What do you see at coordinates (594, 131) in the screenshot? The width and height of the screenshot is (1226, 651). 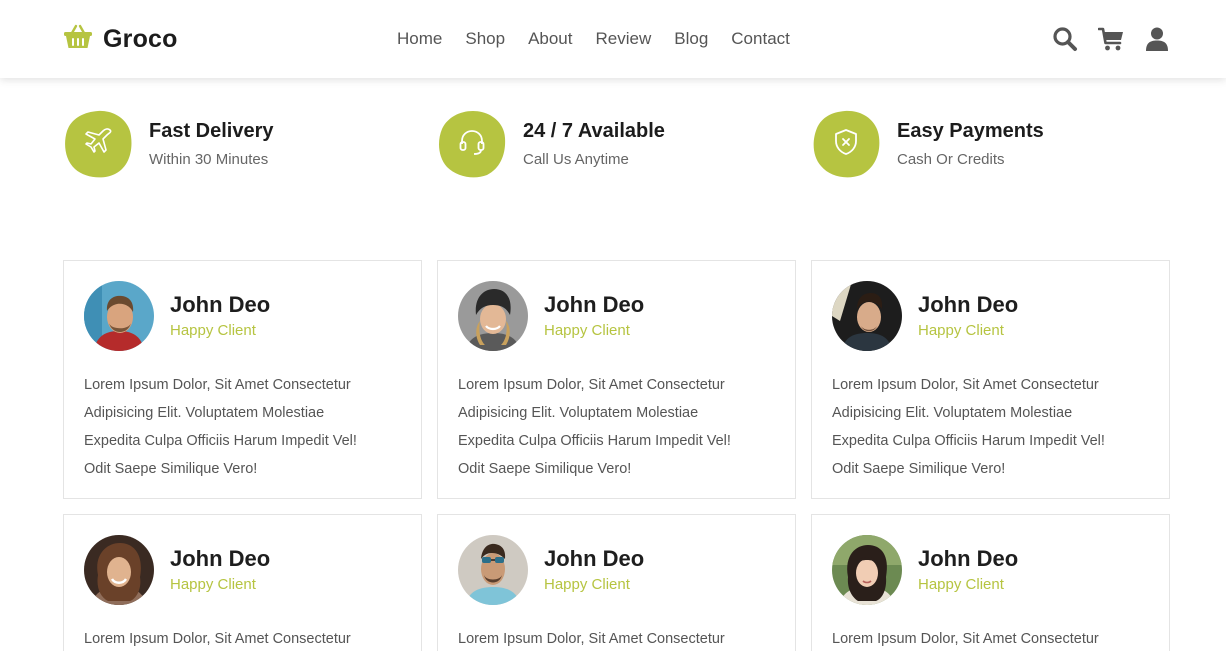 I see `feature-title: 24 / 7 Available` at bounding box center [594, 131].